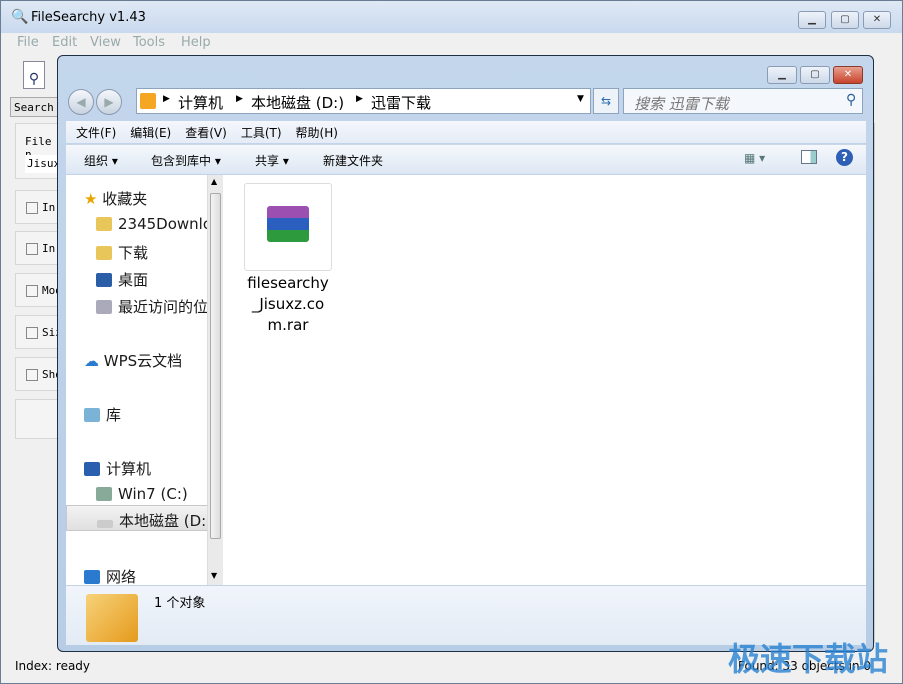 The image size is (903, 684). I want to click on breadcrumb-item: 计算机, so click(200, 102).